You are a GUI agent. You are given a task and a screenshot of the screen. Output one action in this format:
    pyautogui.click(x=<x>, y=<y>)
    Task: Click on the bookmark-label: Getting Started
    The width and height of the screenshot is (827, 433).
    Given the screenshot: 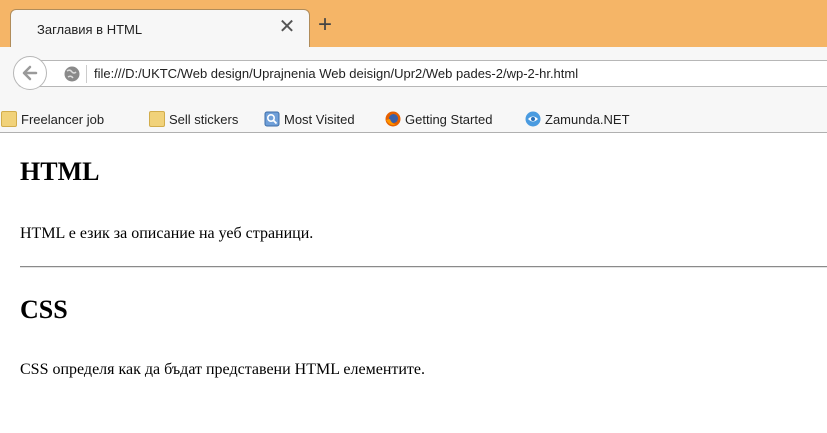 What is the action you would take?
    pyautogui.click(x=449, y=119)
    